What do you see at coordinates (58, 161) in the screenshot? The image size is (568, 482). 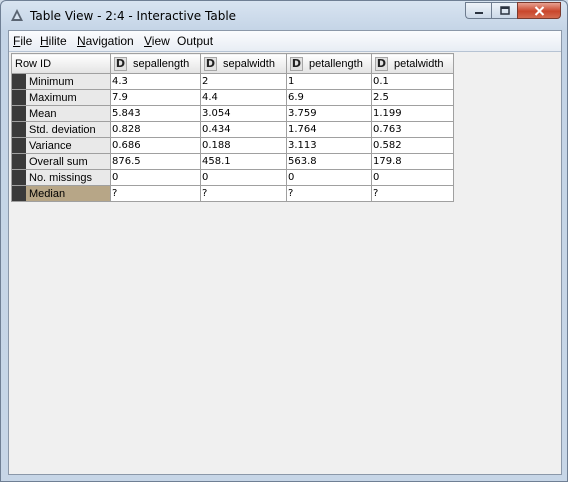 I see `row-label: Overall sum` at bounding box center [58, 161].